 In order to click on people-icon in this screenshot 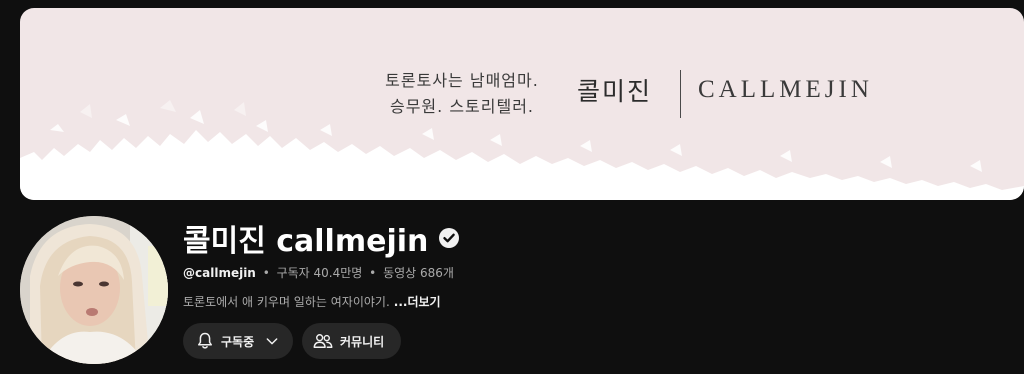, I will do `click(323, 341)`.